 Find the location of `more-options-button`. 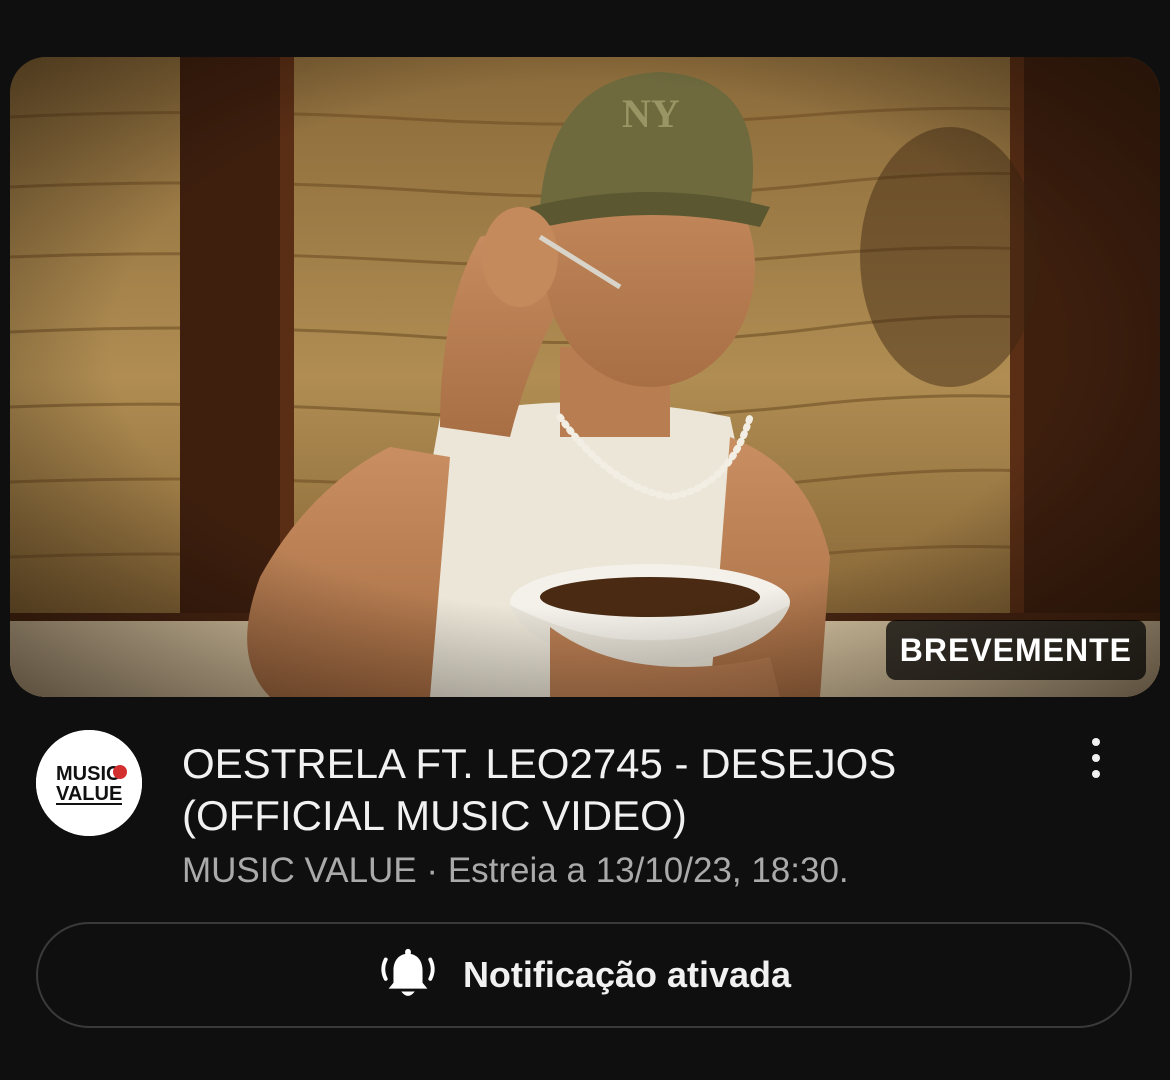

more-options-button is located at coordinates (1096, 758).